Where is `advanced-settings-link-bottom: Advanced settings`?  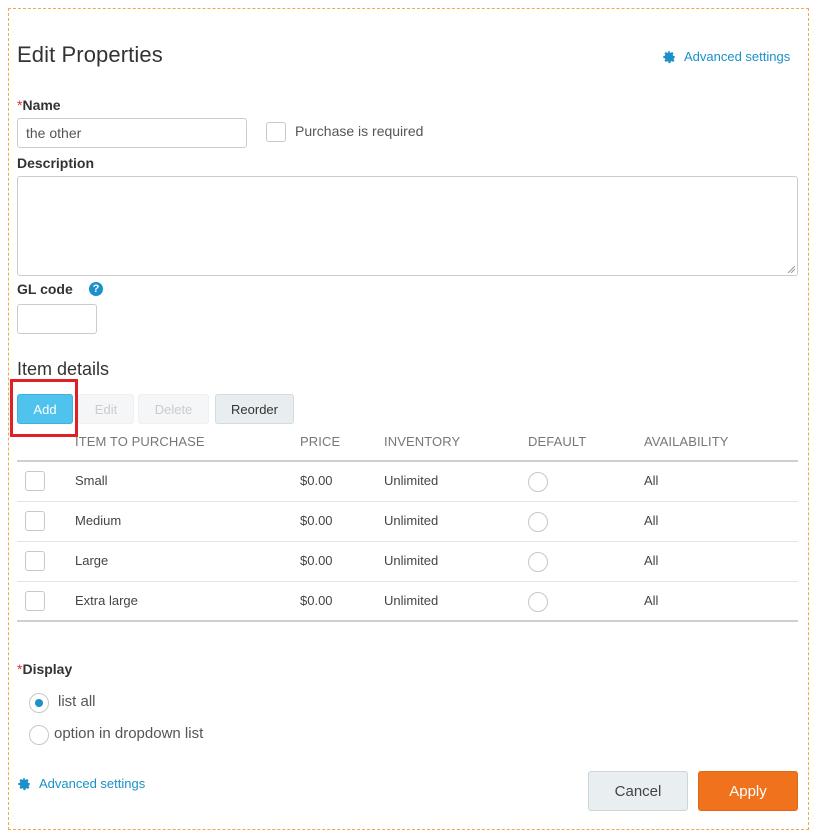
advanced-settings-link-bottom: Advanced settings is located at coordinates (81, 783).